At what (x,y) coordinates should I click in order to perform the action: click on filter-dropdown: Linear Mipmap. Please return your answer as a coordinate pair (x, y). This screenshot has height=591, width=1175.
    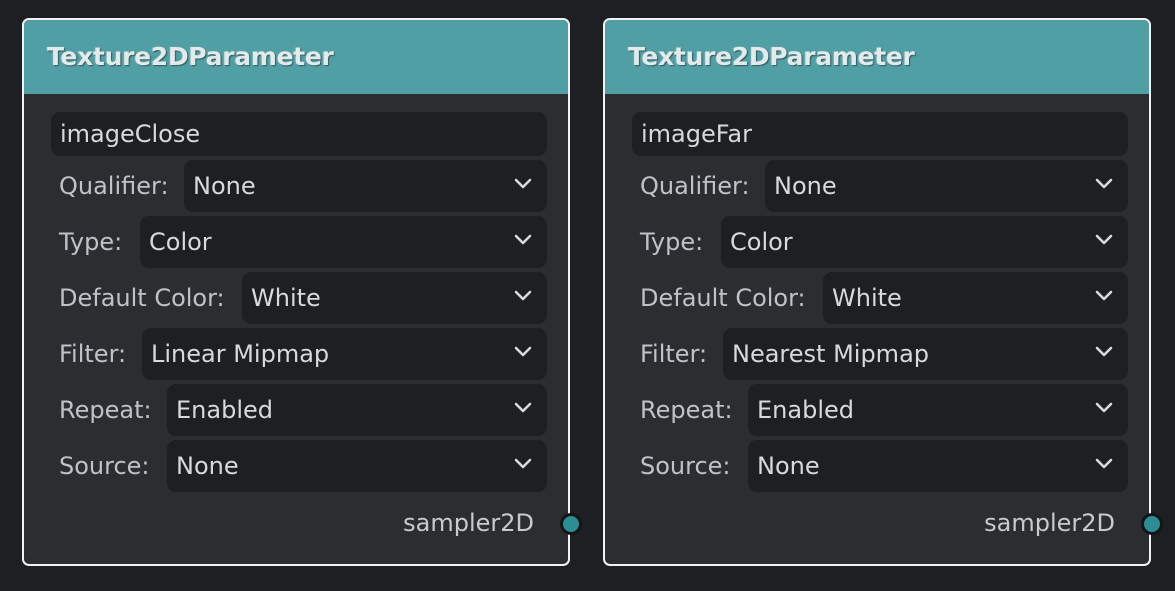
    Looking at the image, I should click on (344, 354).